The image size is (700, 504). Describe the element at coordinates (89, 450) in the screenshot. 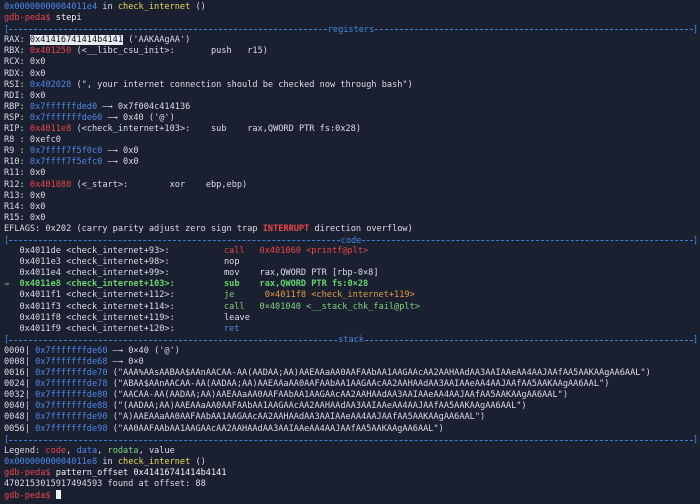

I see `legend-line: Legend: code, data, rodata, value` at that location.